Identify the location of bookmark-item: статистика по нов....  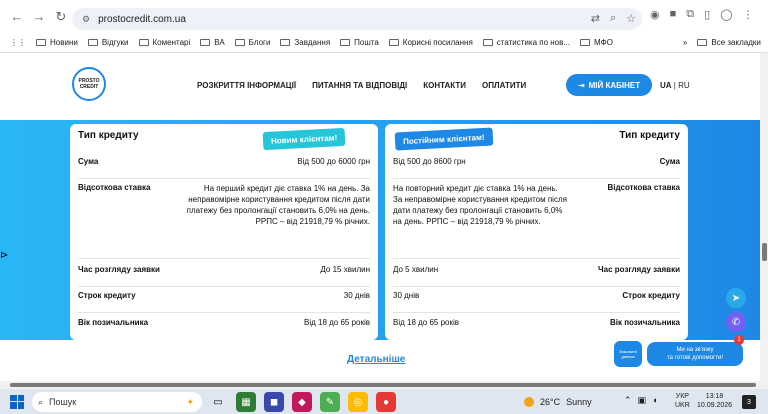
(526, 42).